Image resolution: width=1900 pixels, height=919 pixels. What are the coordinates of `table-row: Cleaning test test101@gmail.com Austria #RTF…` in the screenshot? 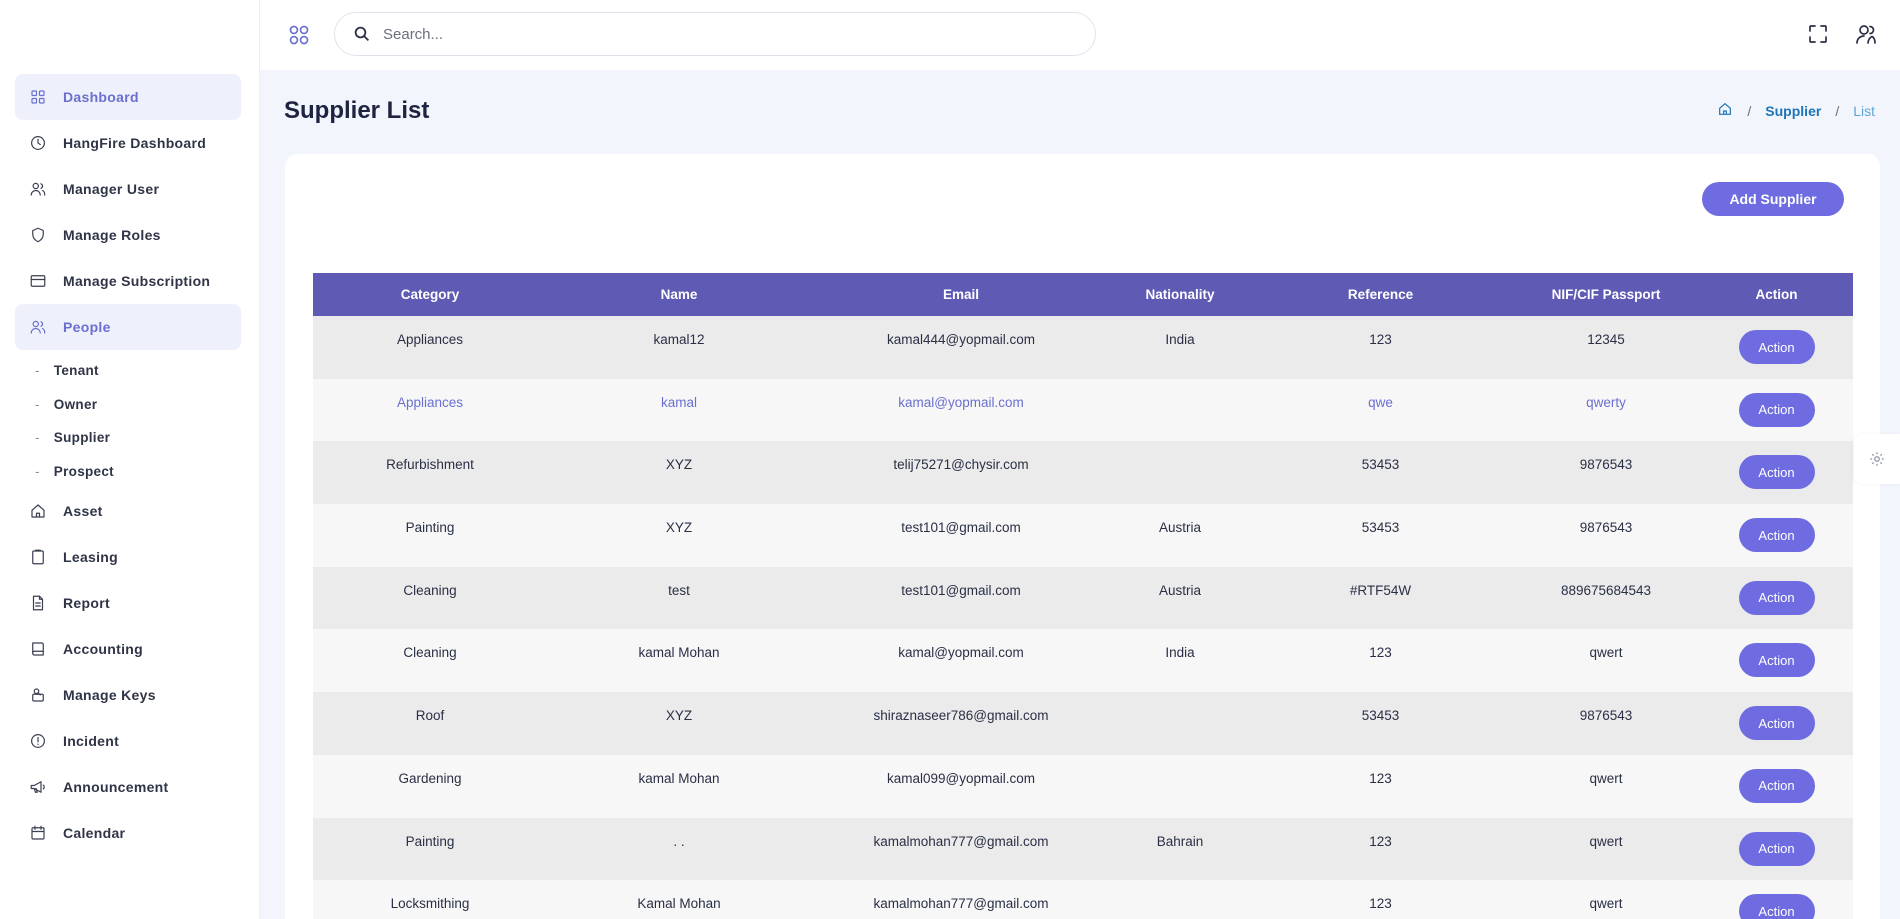 It's located at (1083, 598).